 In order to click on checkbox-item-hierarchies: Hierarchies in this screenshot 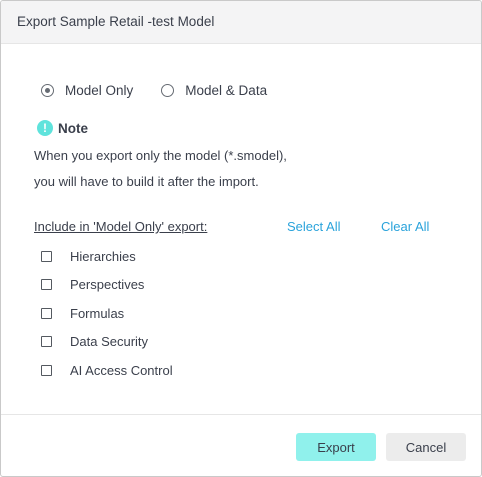, I will do `click(88, 256)`.